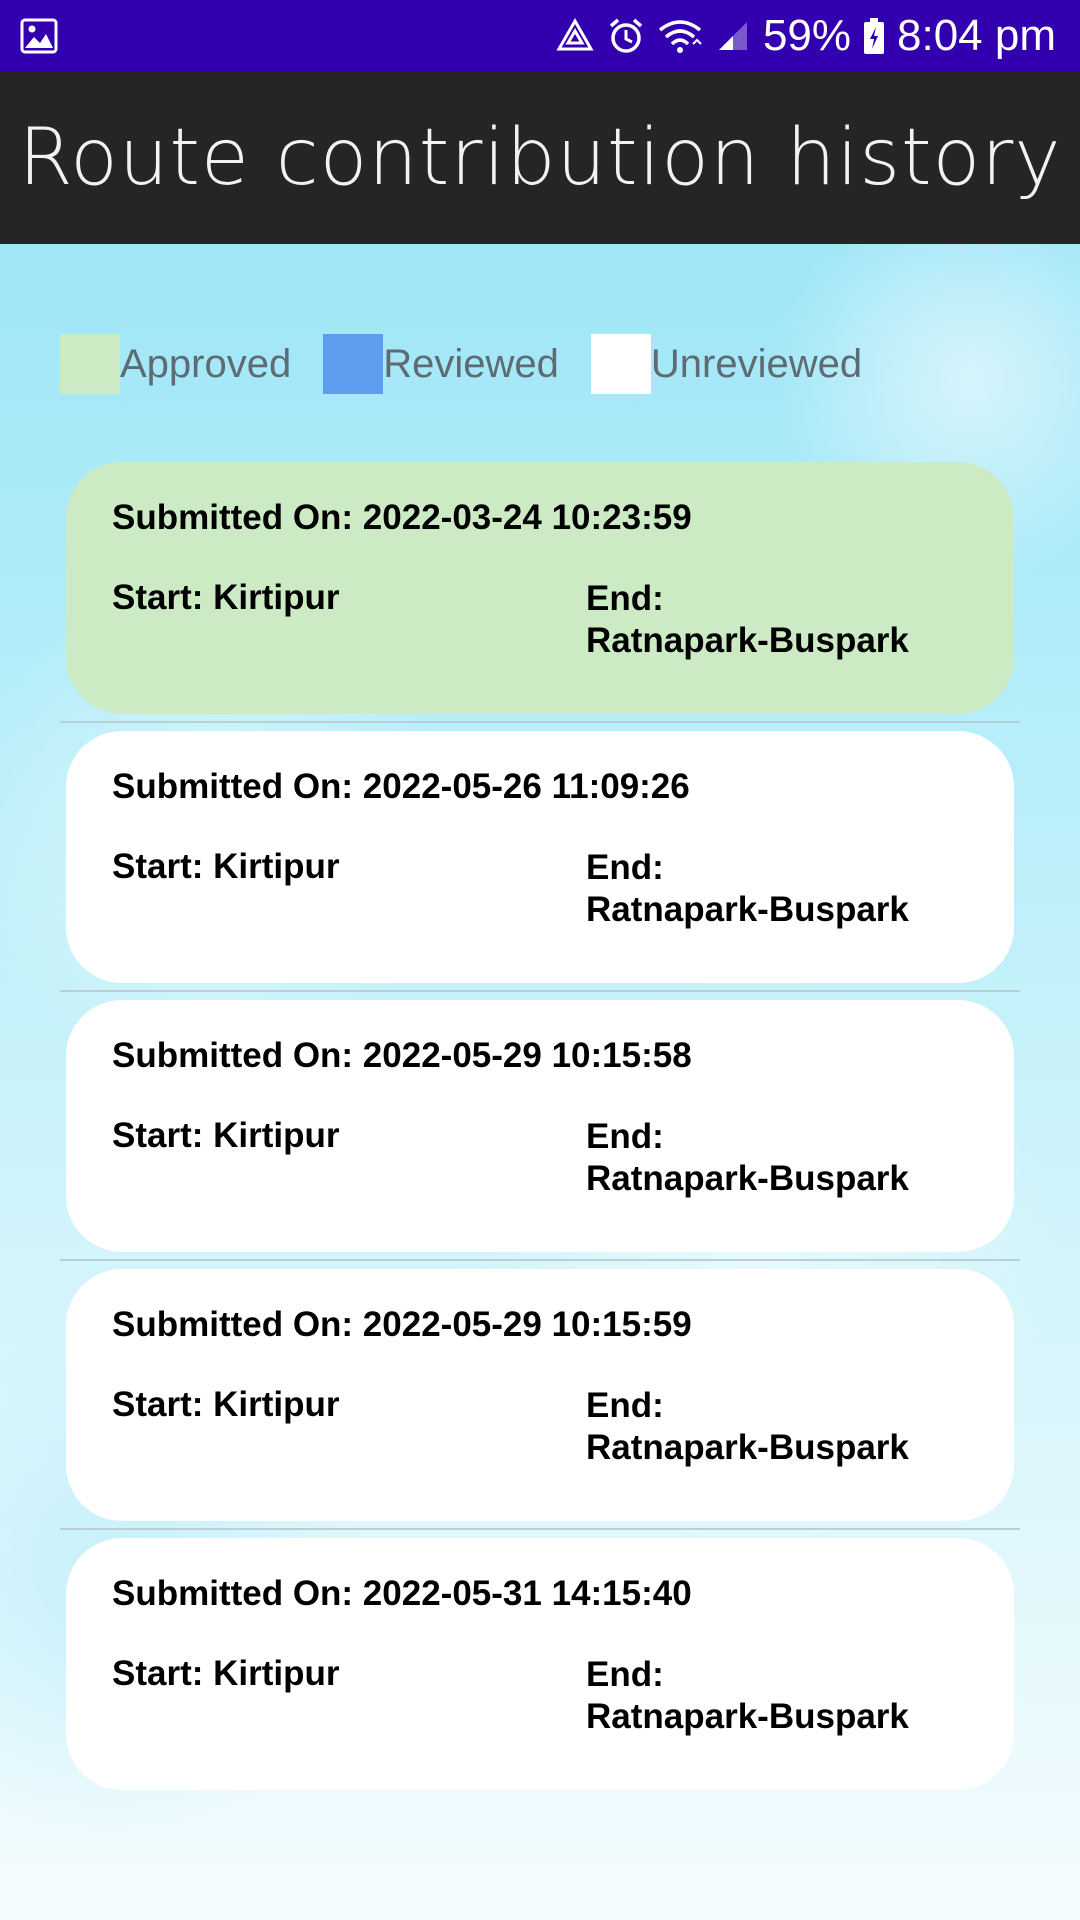  Describe the element at coordinates (874, 36) in the screenshot. I see `battery-charging-icon` at that location.